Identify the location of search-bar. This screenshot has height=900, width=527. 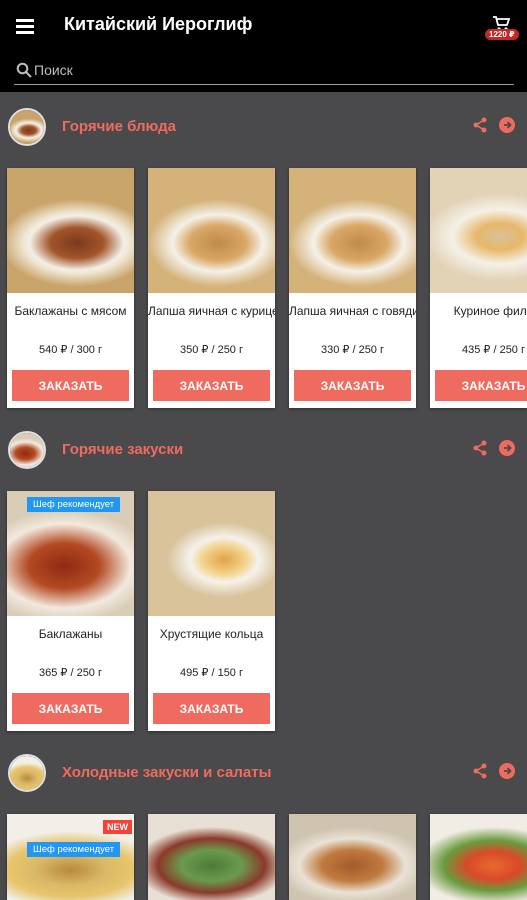
(264, 71).